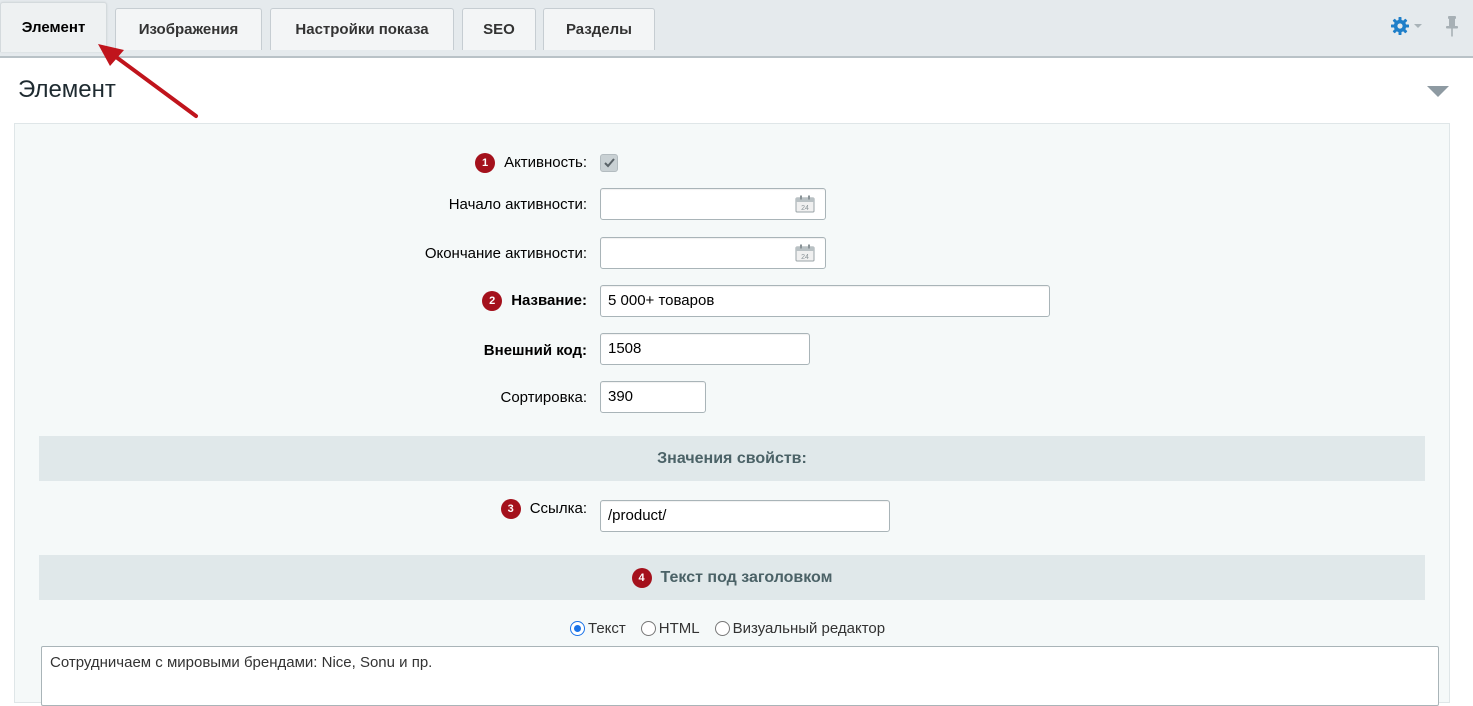 This screenshot has height=706, width=1473. Describe the element at coordinates (492, 301) in the screenshot. I see `step-badge: 2` at that location.